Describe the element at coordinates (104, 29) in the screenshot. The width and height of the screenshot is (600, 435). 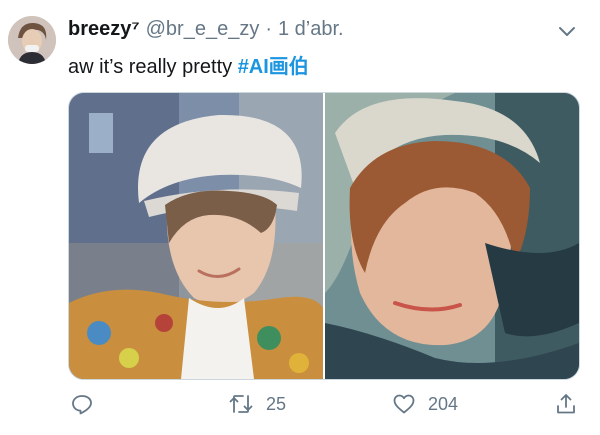
I see `display-name: breezy⁷` at that location.